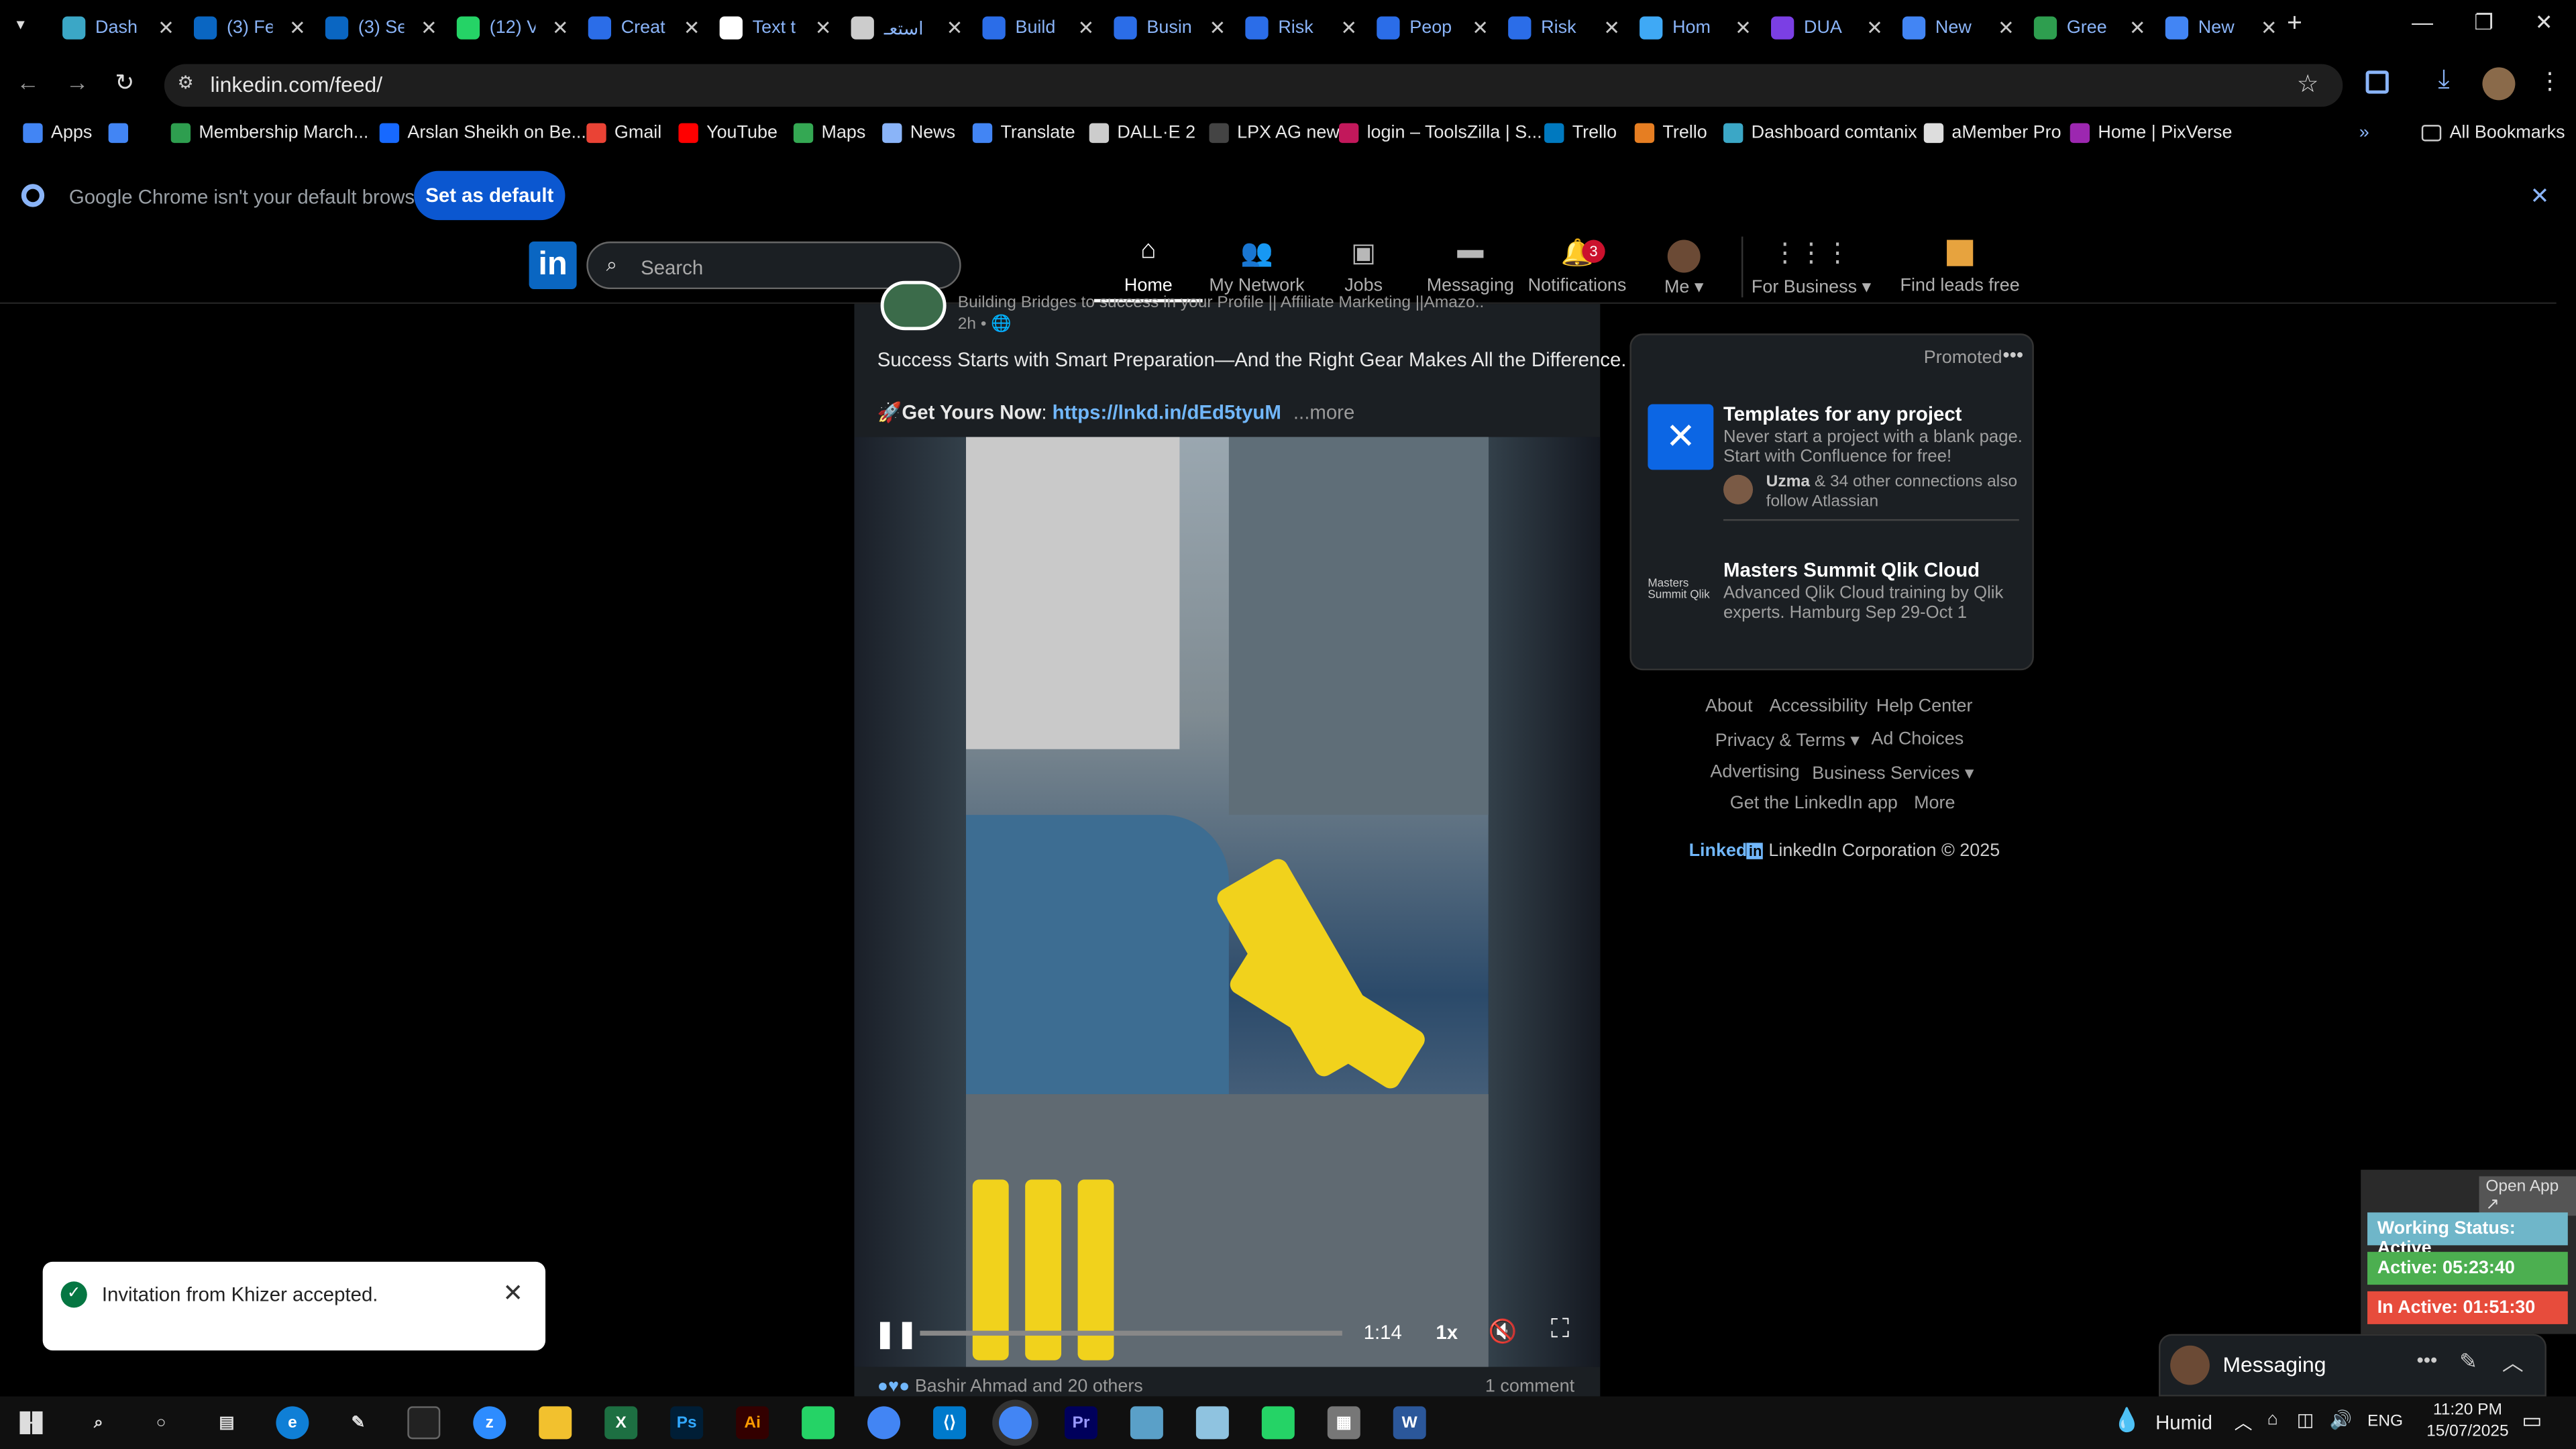 The image size is (2576, 1449). Describe the element at coordinates (1992, 133) in the screenshot. I see `bookmark-item: aMember Pro` at that location.